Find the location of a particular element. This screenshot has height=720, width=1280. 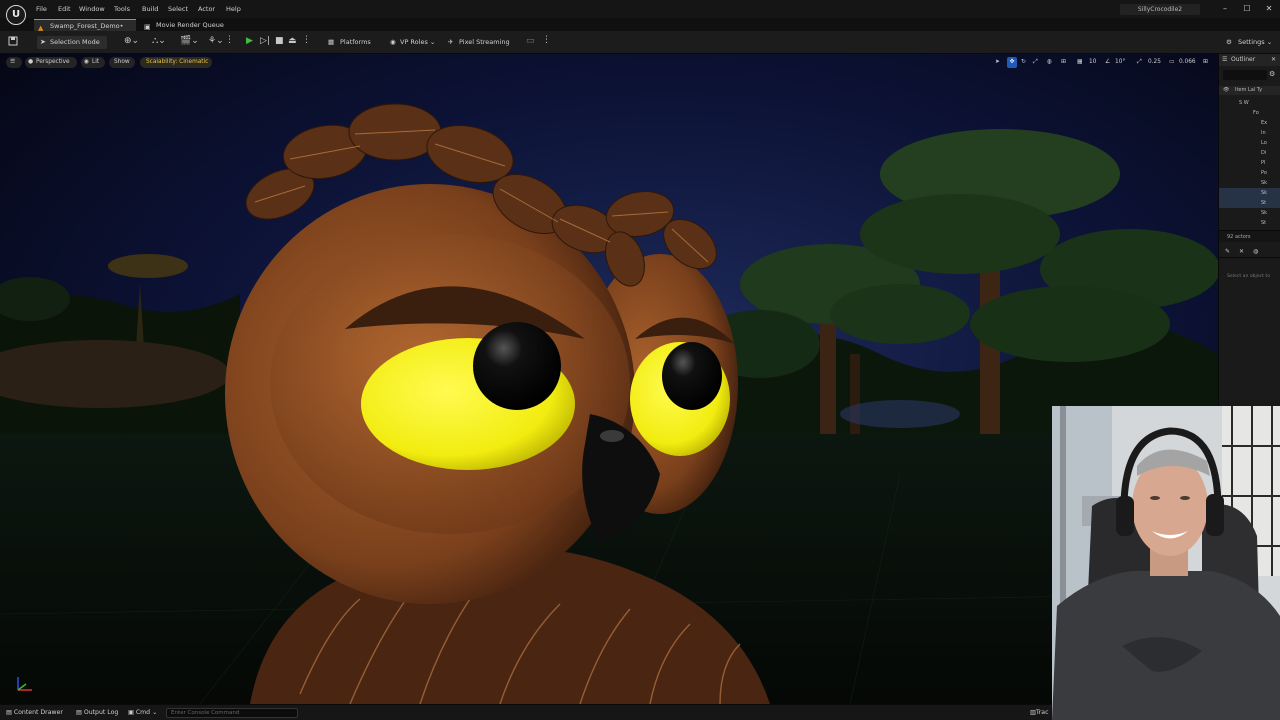

rotate-tool-icon: ↻ is located at coordinates (1023, 62).